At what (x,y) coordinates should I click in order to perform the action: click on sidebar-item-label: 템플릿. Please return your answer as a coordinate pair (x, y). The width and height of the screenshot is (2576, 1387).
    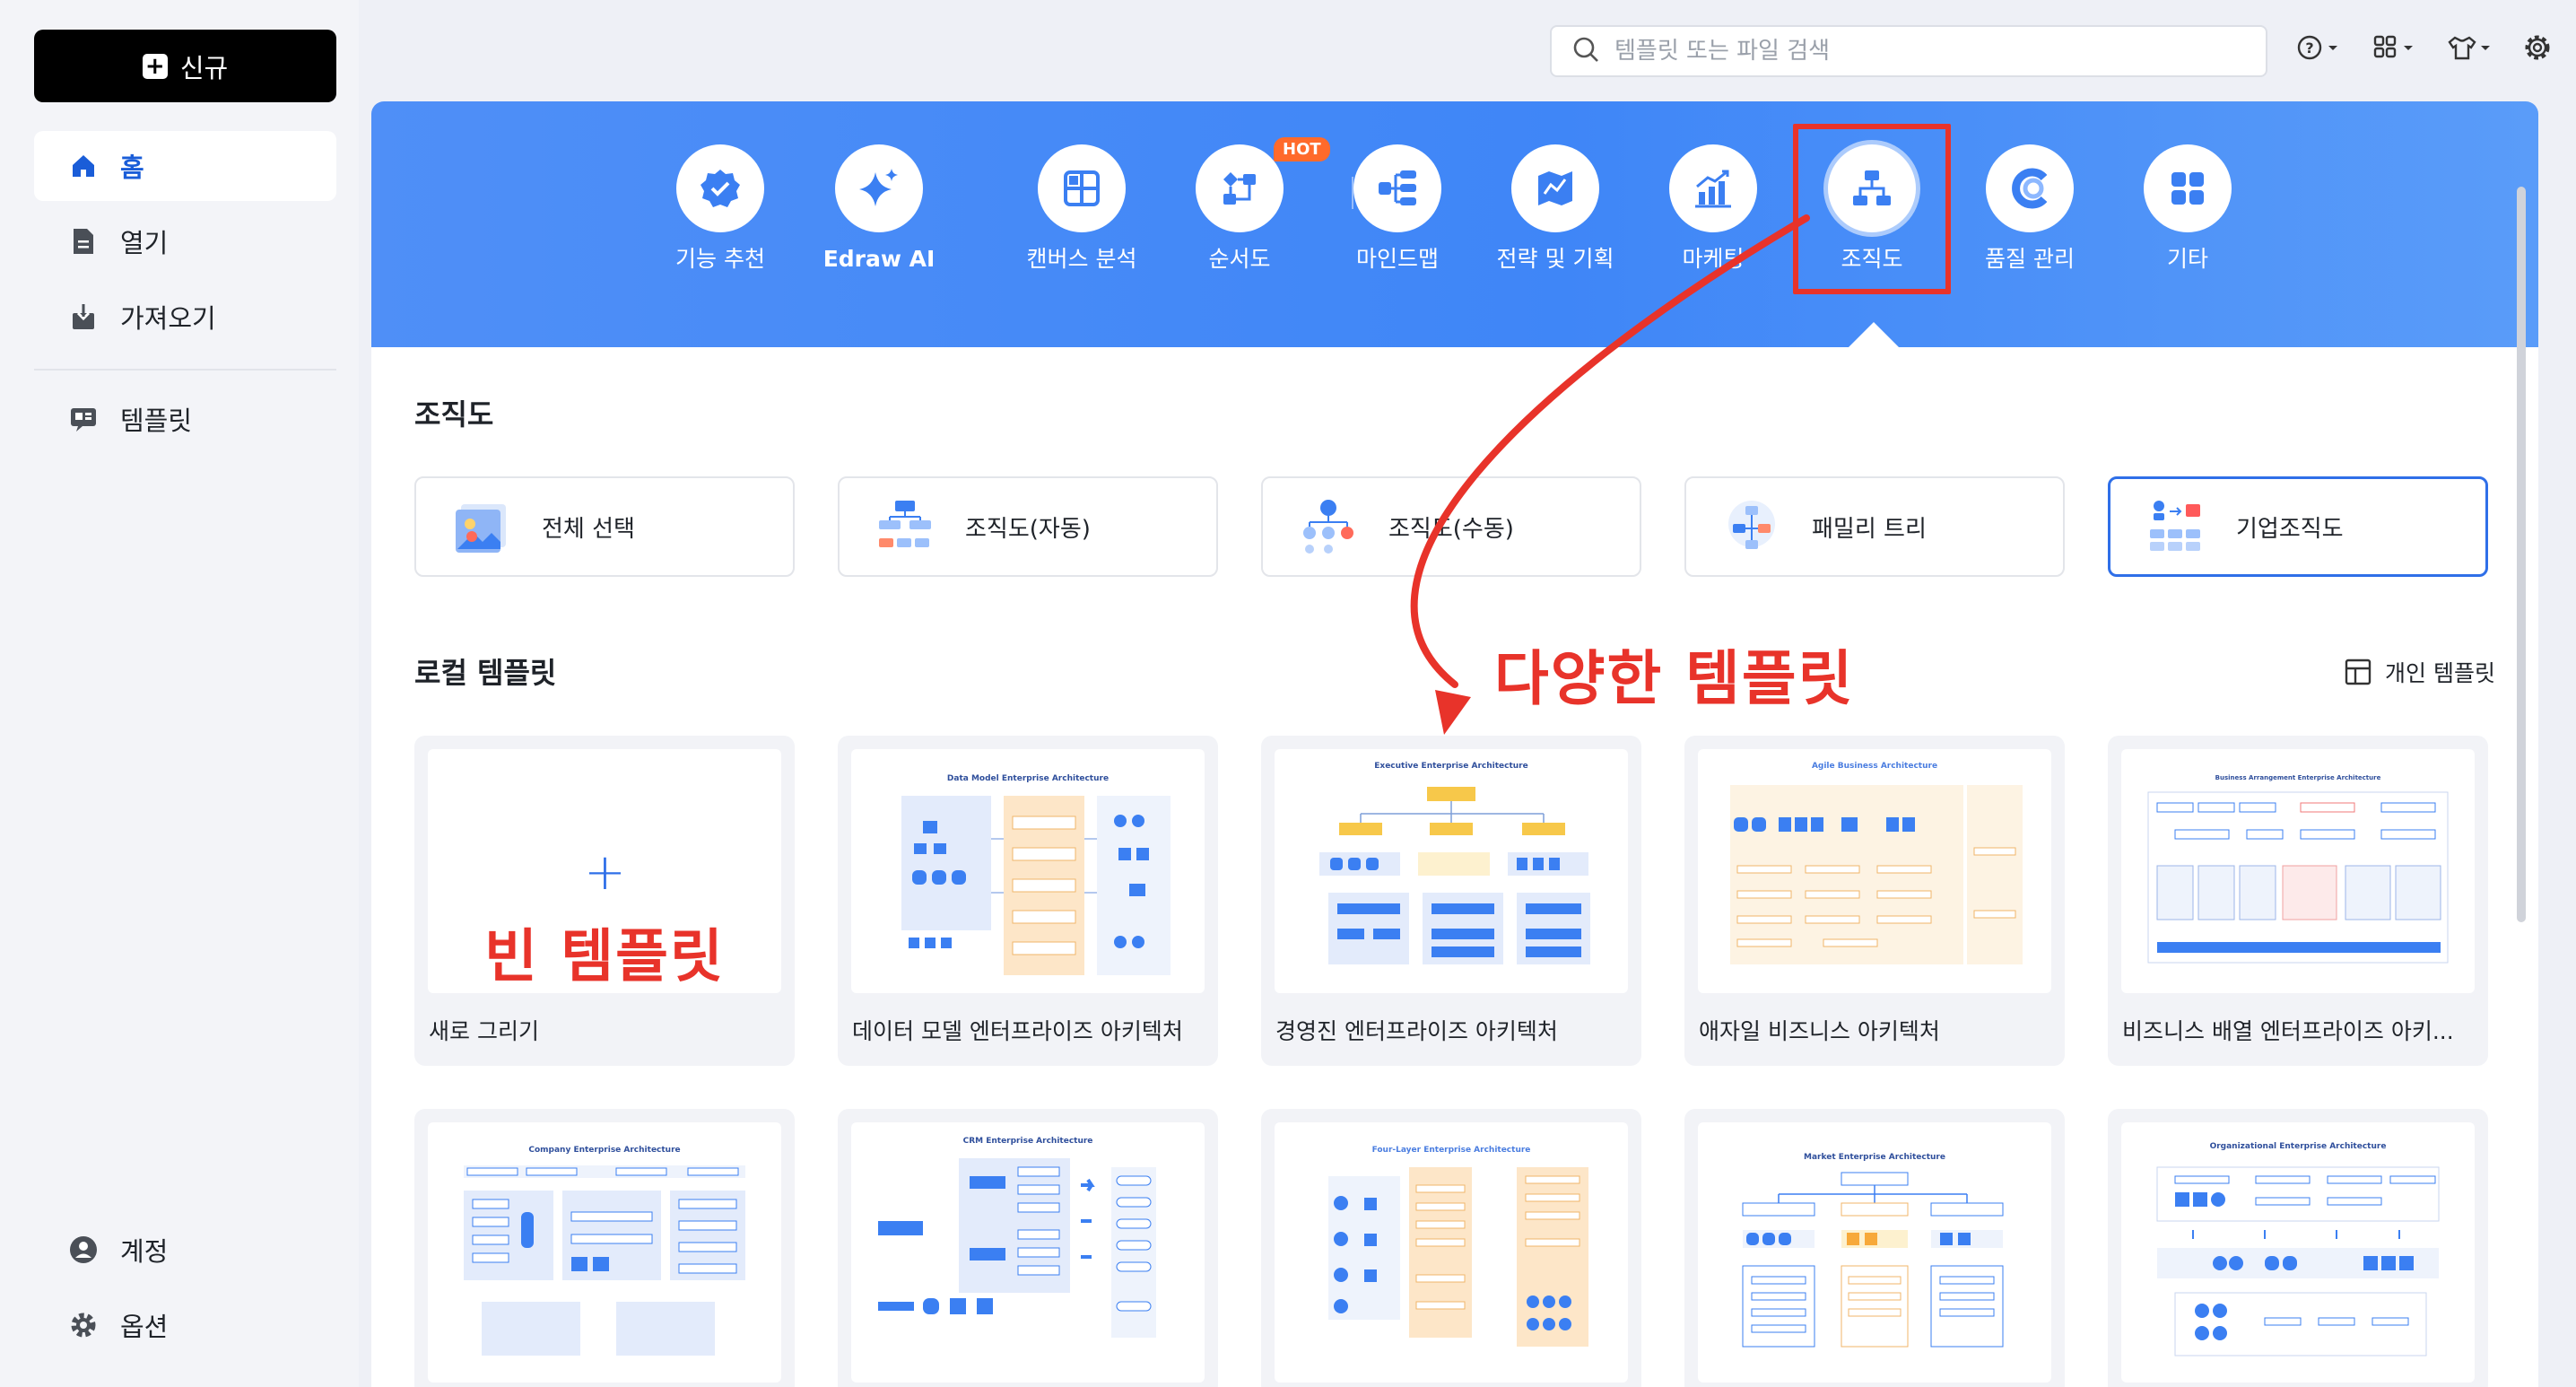
    Looking at the image, I should click on (156, 421).